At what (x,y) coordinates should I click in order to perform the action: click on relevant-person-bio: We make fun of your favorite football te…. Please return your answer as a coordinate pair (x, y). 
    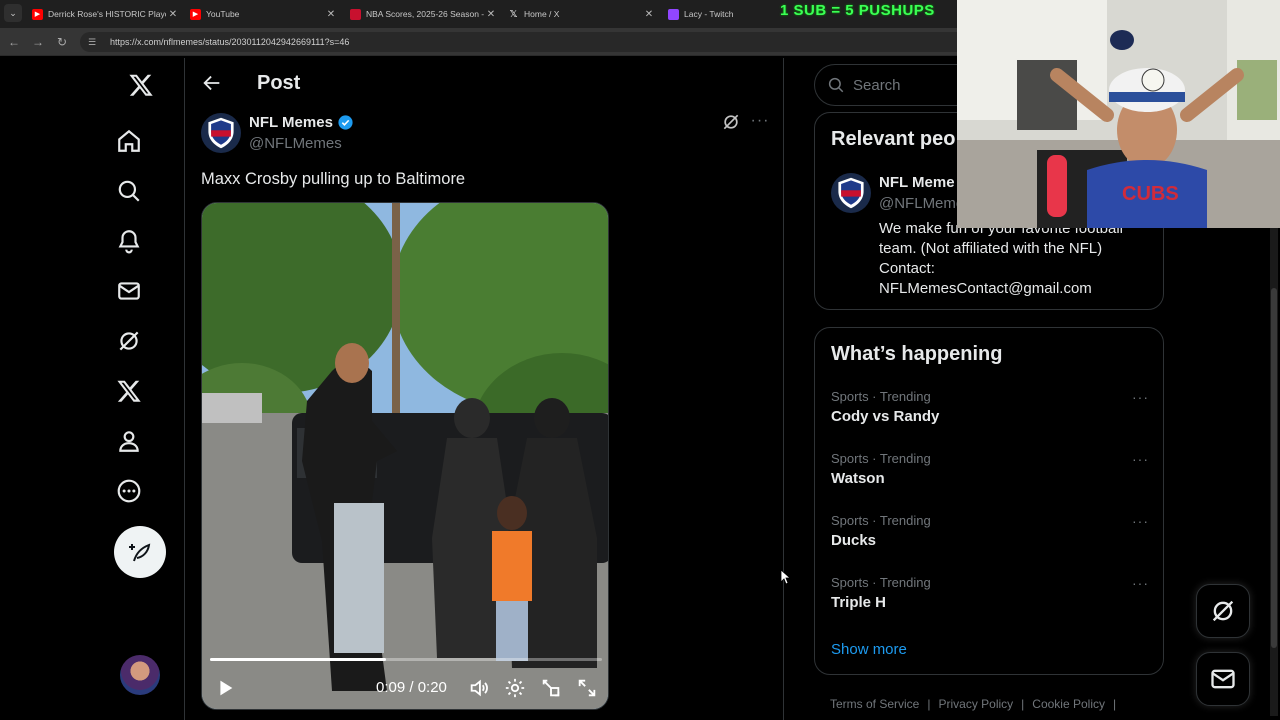
    Looking at the image, I should click on (1001, 258).